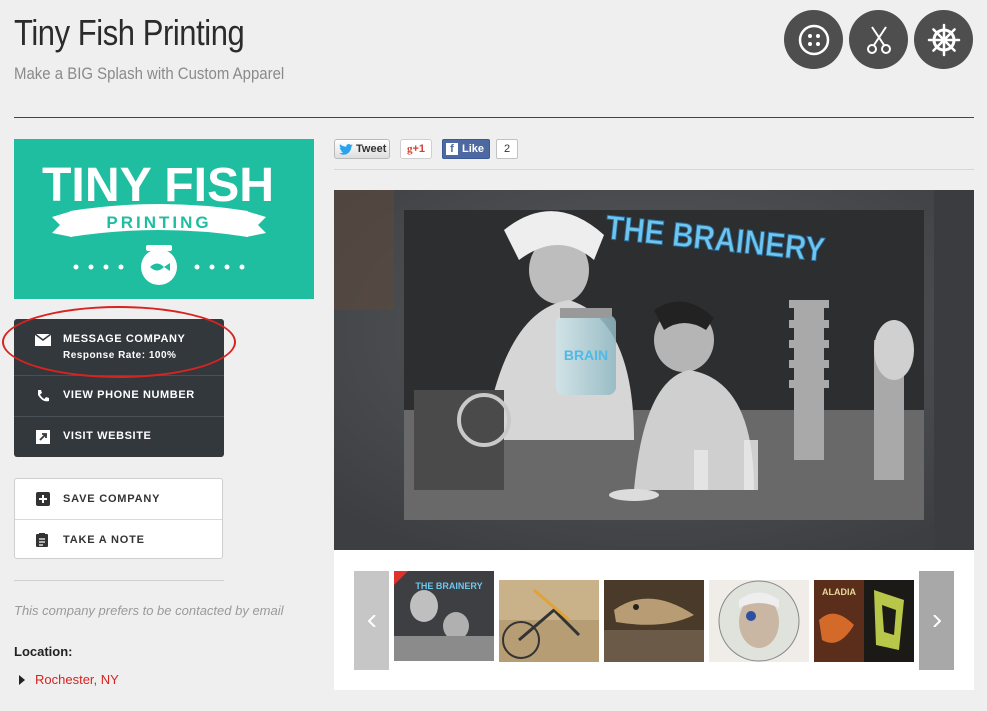 The image size is (987, 711). What do you see at coordinates (119, 342) in the screenshot?
I see `highlight-annotation` at bounding box center [119, 342].